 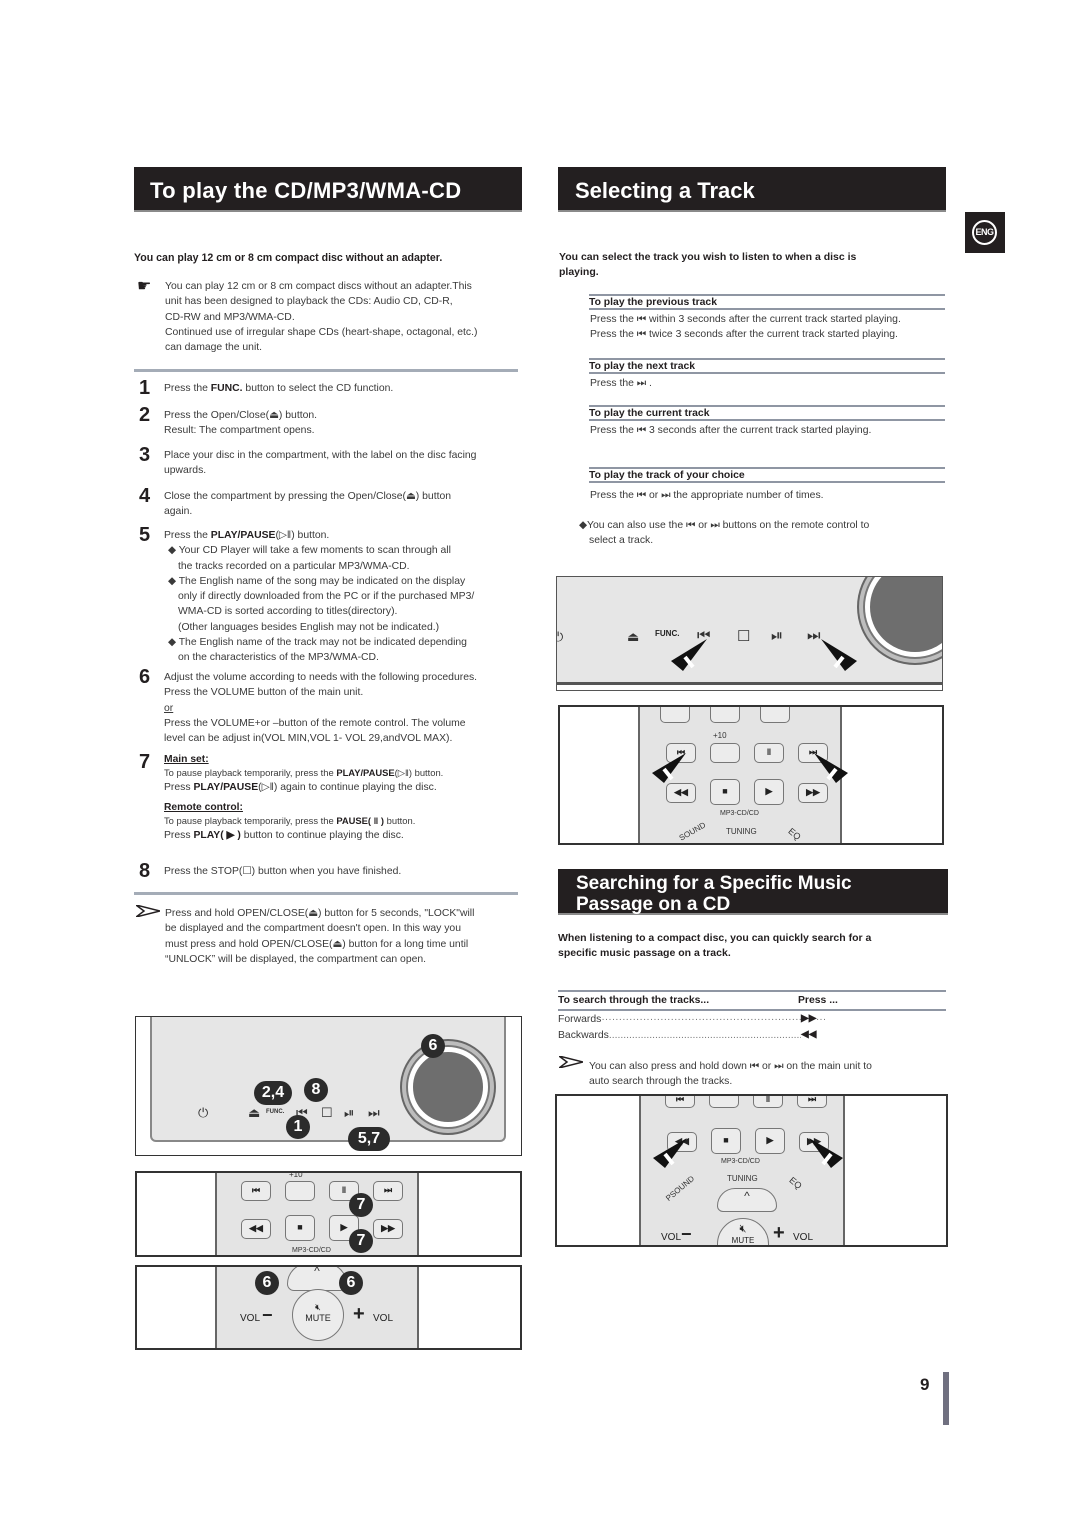 I want to click on mute-button: 🔇︎ MUTE, so click(x=743, y=1231).